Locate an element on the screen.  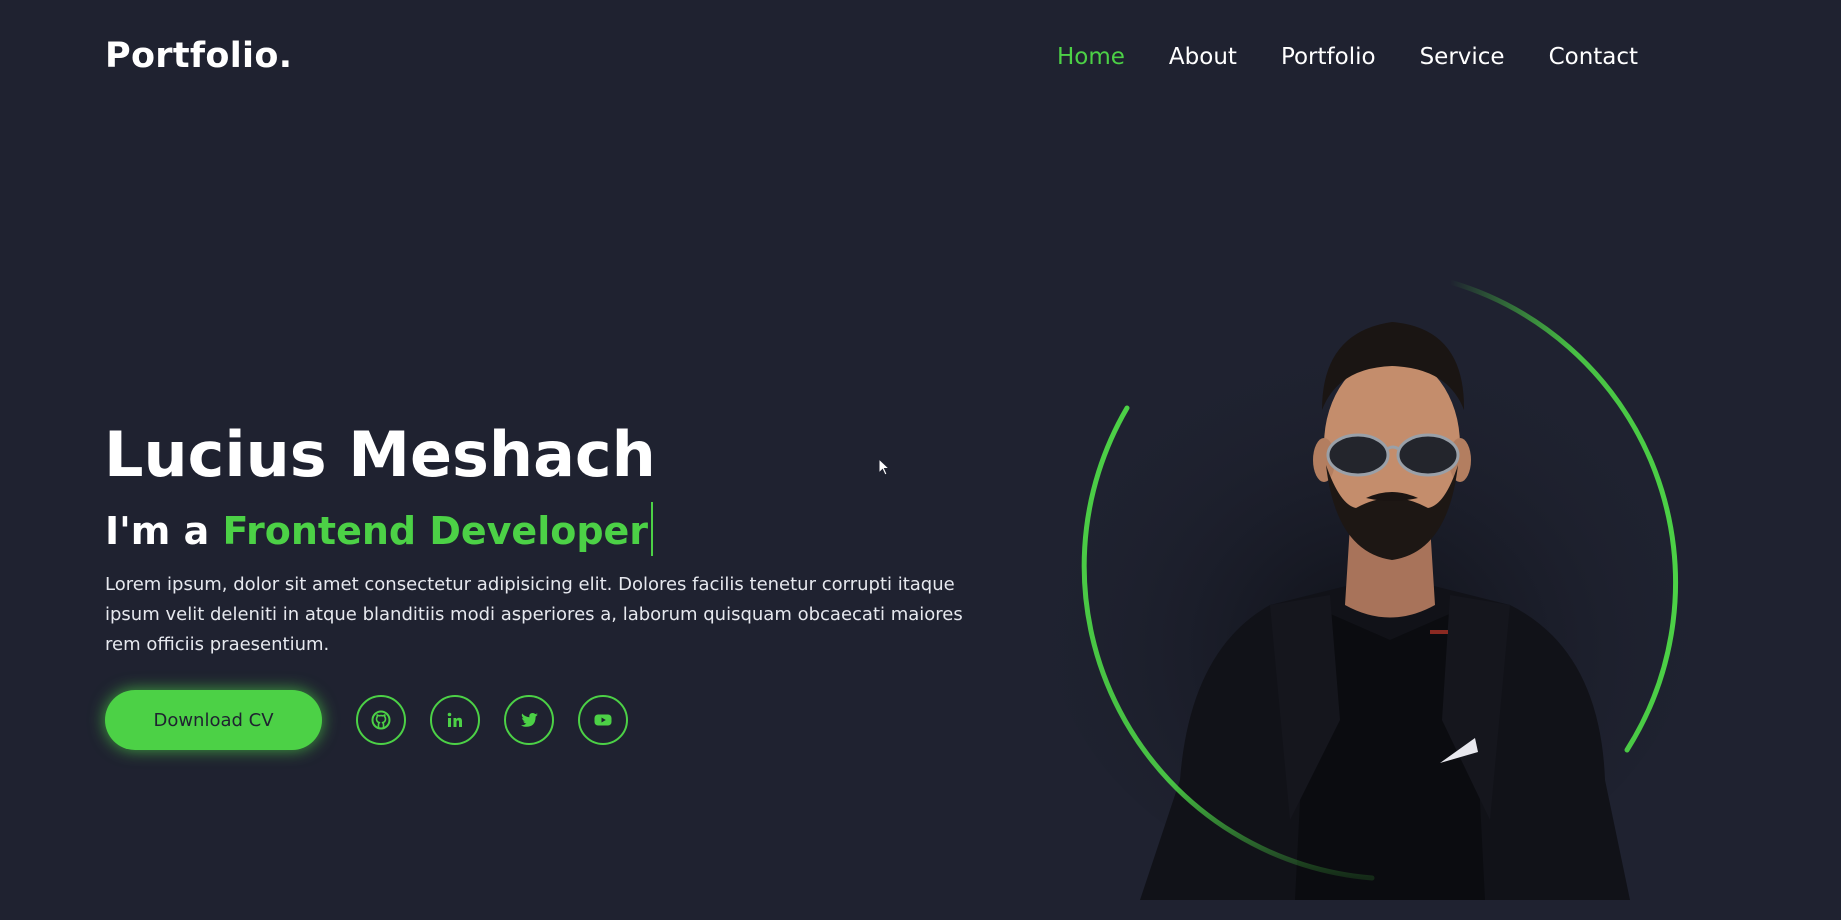
github-icon is located at coordinates (381, 720).